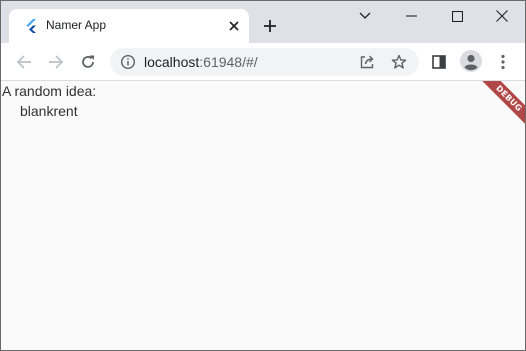 This screenshot has height=351, width=526. What do you see at coordinates (503, 62) in the screenshot?
I see `kebab-menu-icon` at bounding box center [503, 62].